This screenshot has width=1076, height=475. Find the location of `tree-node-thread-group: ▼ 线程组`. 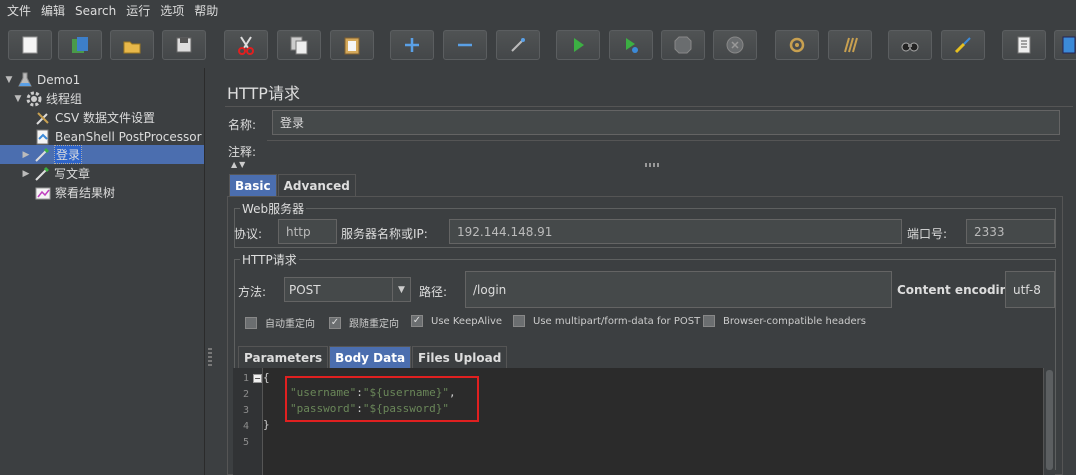

tree-node-thread-group: ▼ 线程组 is located at coordinates (47, 98).